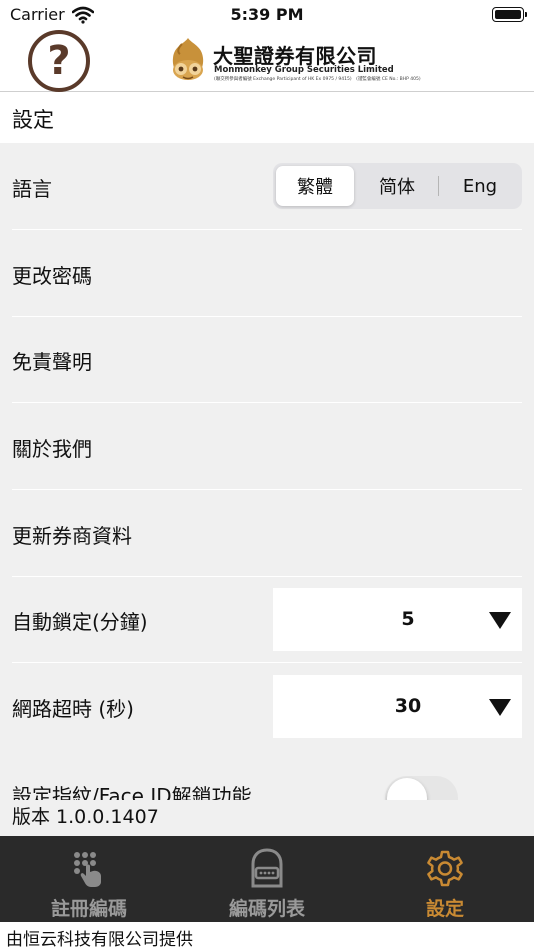 The image size is (534, 950). What do you see at coordinates (397, 619) in the screenshot?
I see `auto-lock-dropdown: 5` at bounding box center [397, 619].